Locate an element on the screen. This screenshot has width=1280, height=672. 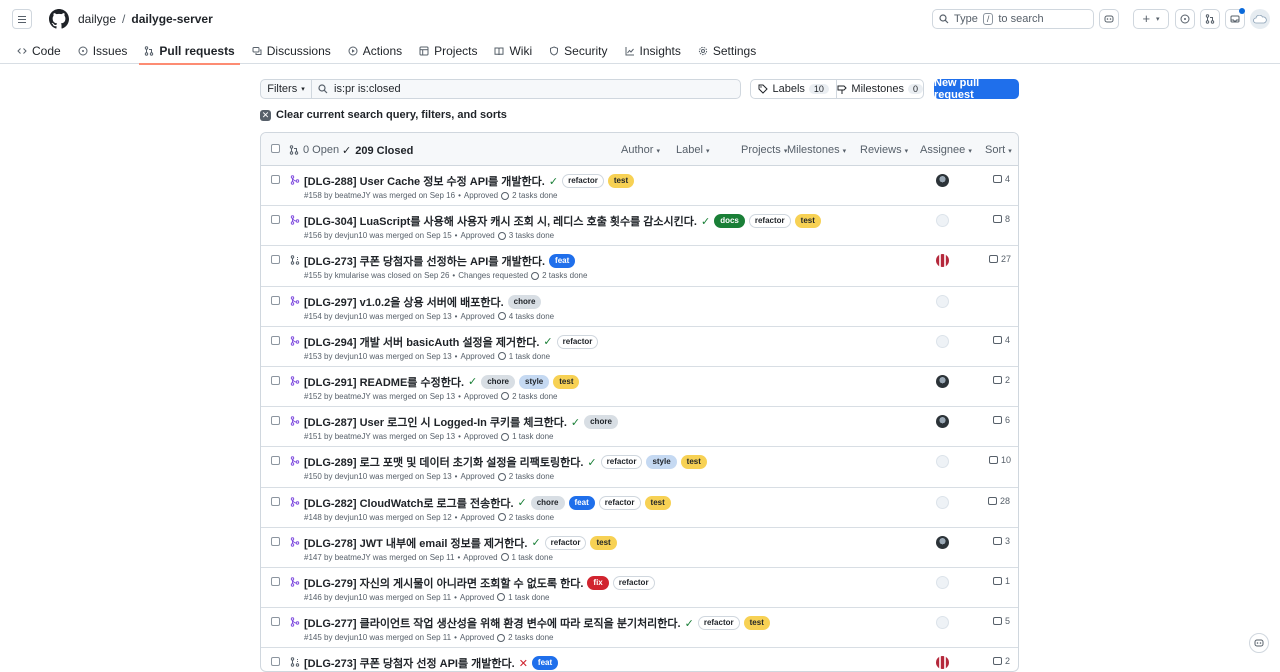
pr-title-link: [DLG-289] 로그 포맷 및 데이터 초기화 설정을 리팩토링한다. is located at coordinates (443, 462).